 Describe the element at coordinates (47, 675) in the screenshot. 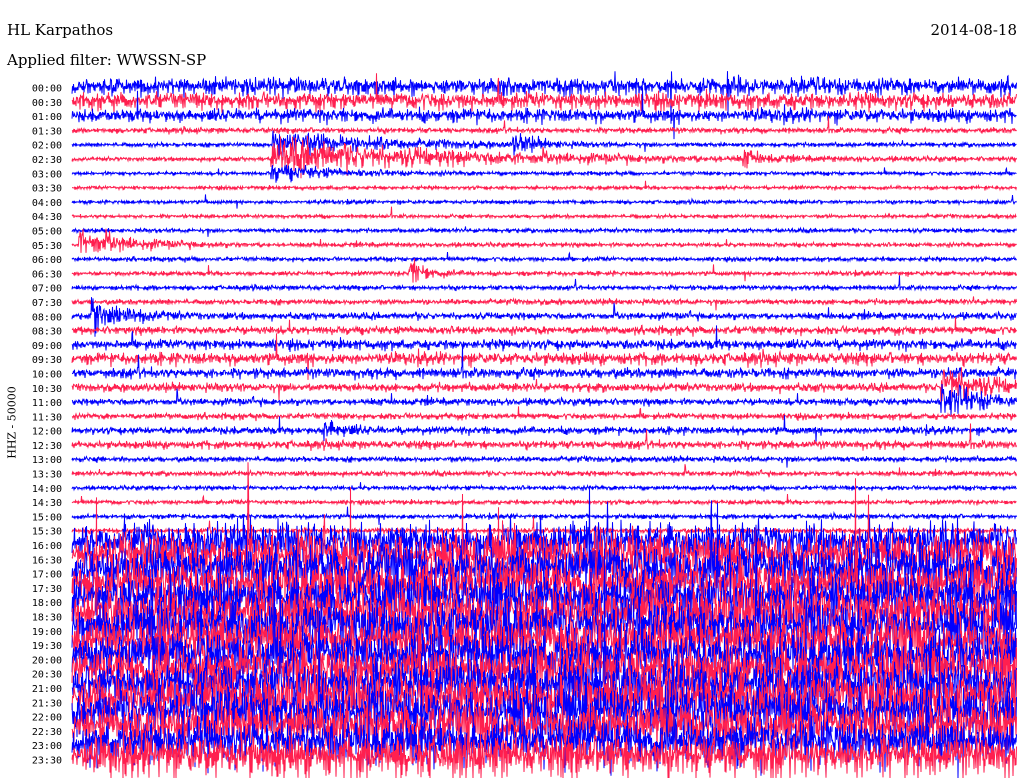

I see `row-time-label: 20:30` at that location.